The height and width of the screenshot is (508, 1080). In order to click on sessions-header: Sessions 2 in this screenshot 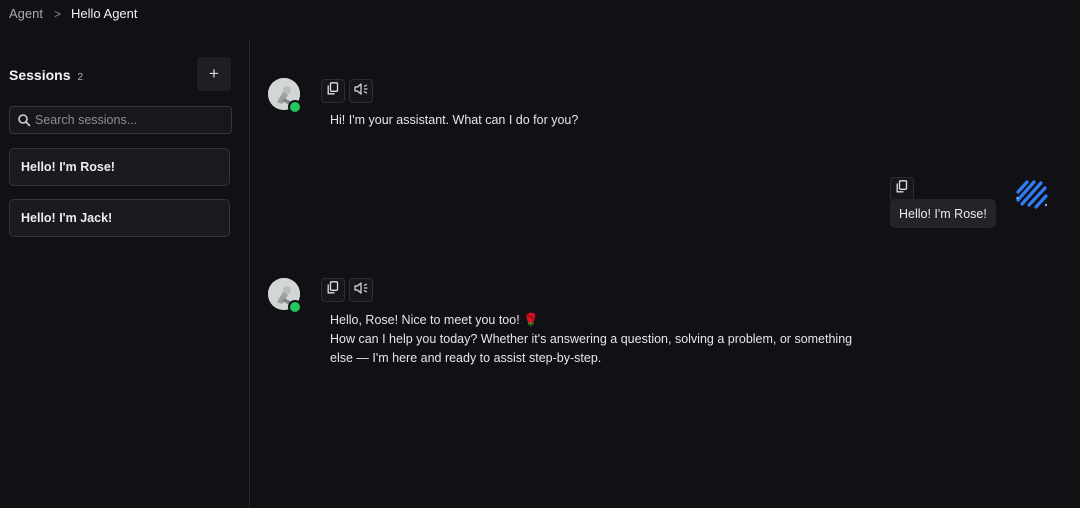, I will do `click(46, 75)`.